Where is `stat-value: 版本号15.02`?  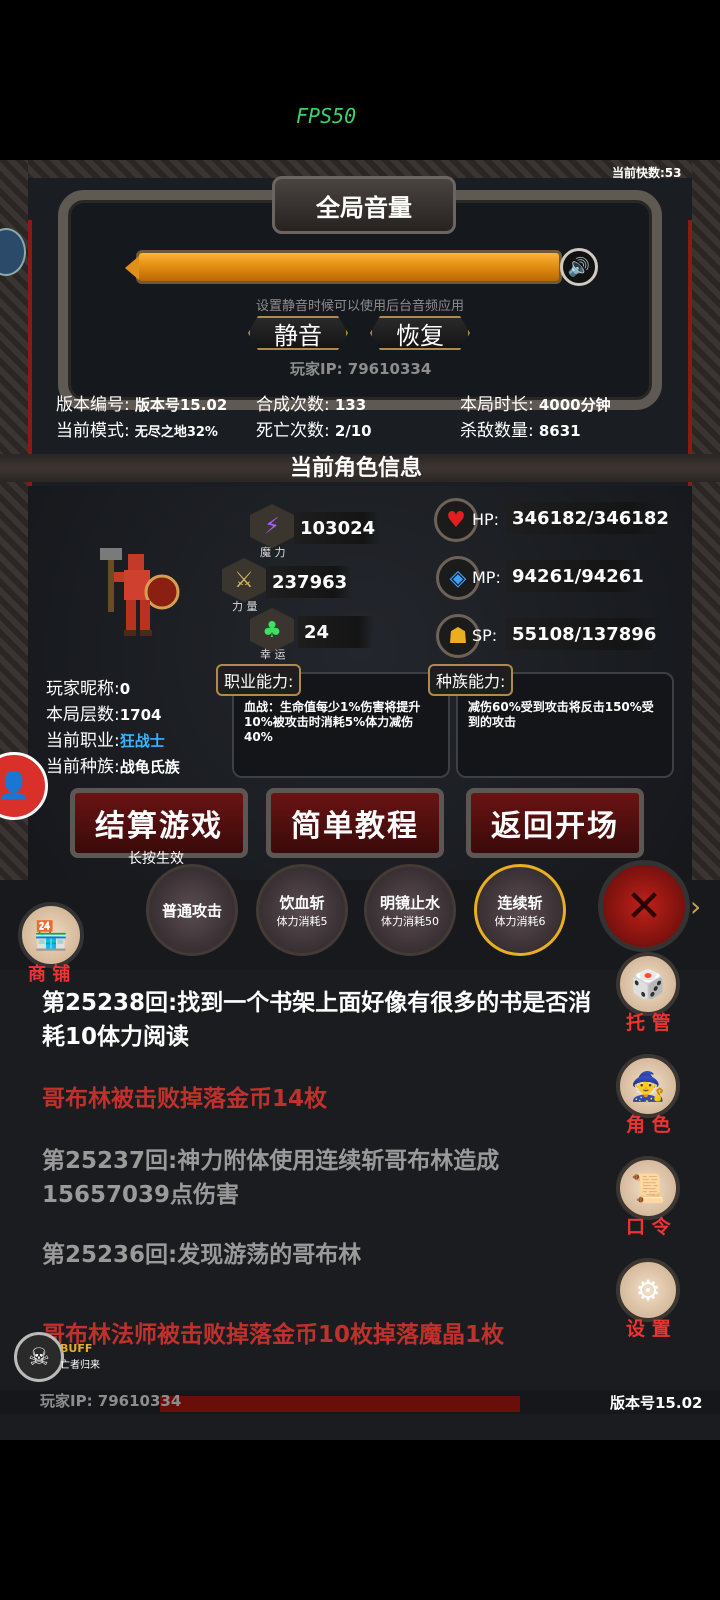
stat-value: 版本号15.02 is located at coordinates (181, 405).